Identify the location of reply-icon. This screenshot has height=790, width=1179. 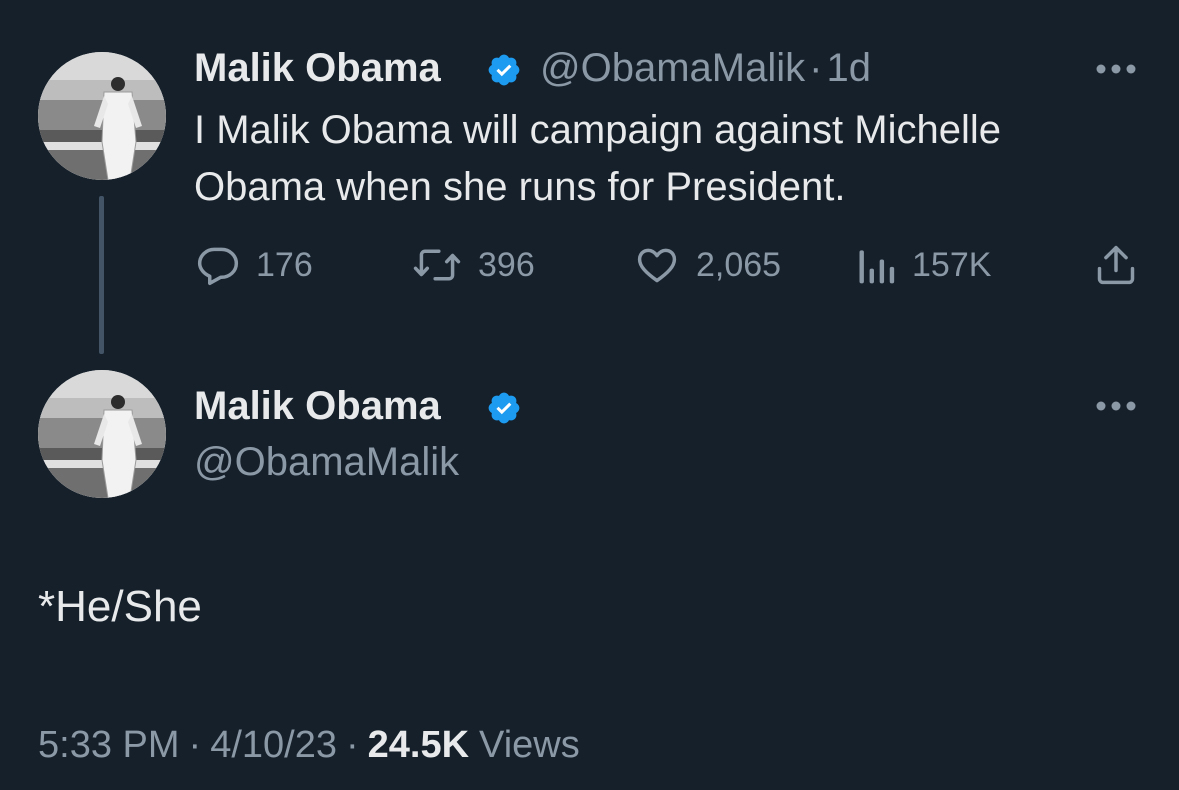
(218, 266).